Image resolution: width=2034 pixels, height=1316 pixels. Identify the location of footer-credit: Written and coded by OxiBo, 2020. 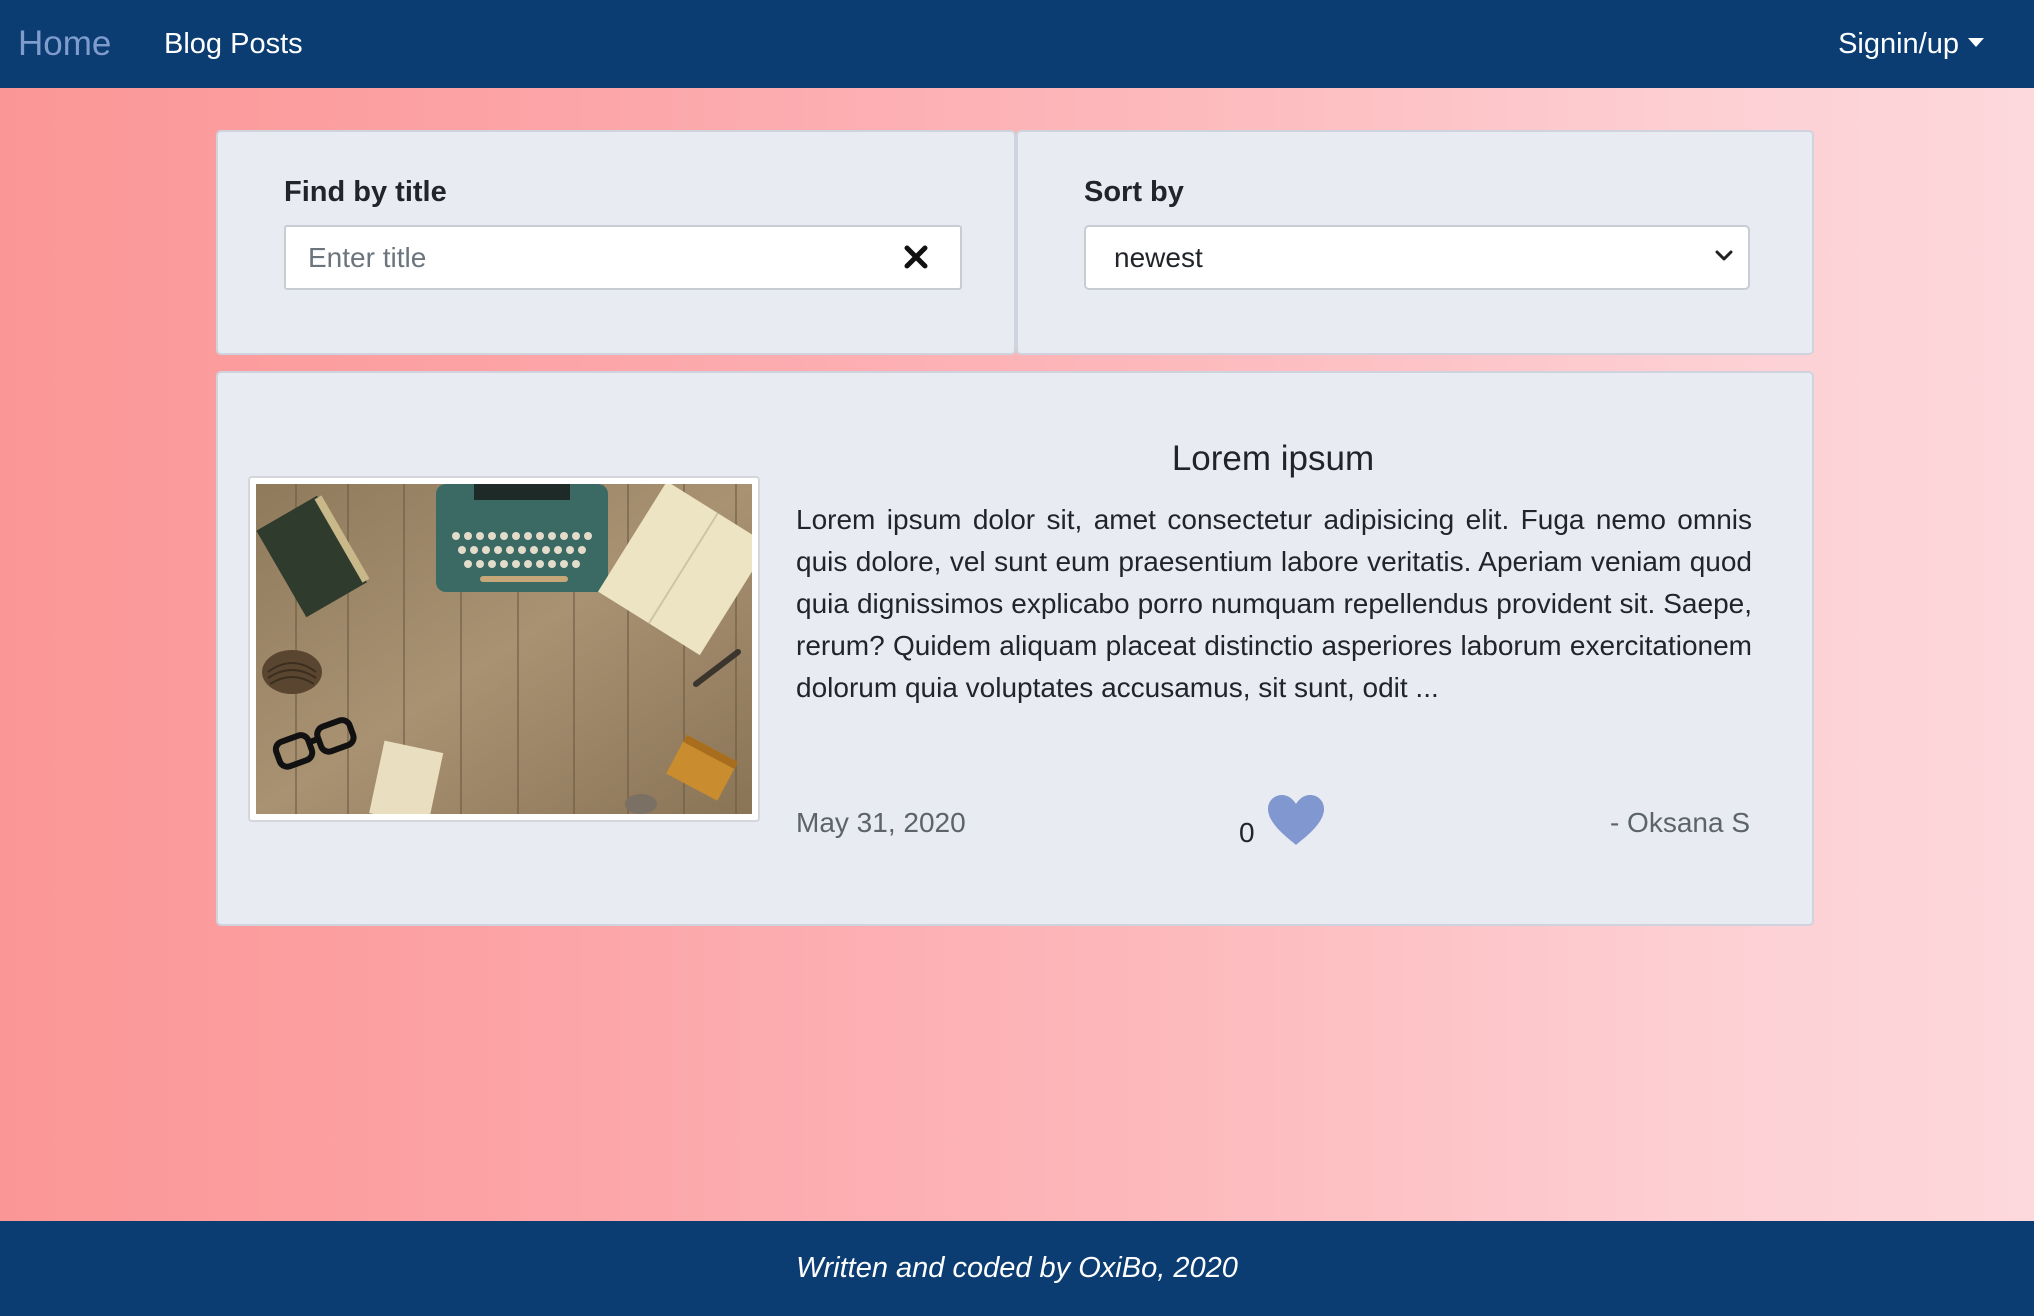
(1017, 1268).